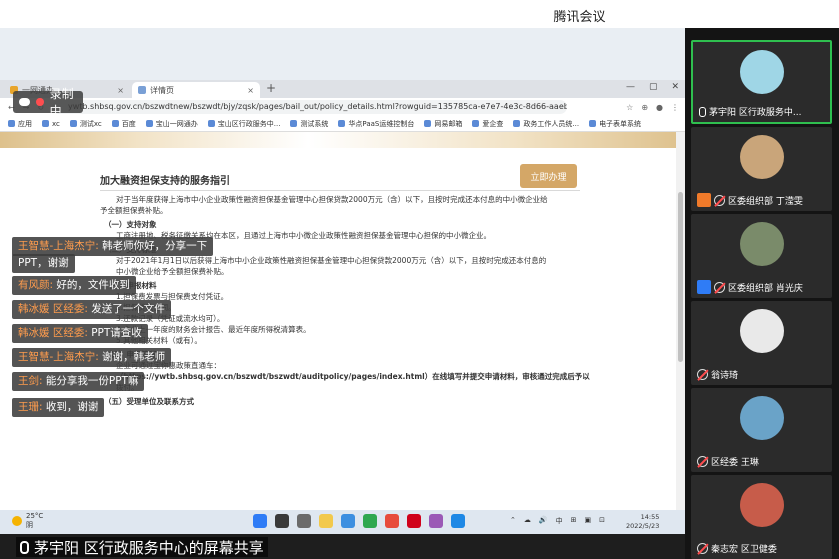 This screenshot has width=839, height=559. Describe the element at coordinates (513, 521) in the screenshot. I see `tray-icon: ⌃` at that location.